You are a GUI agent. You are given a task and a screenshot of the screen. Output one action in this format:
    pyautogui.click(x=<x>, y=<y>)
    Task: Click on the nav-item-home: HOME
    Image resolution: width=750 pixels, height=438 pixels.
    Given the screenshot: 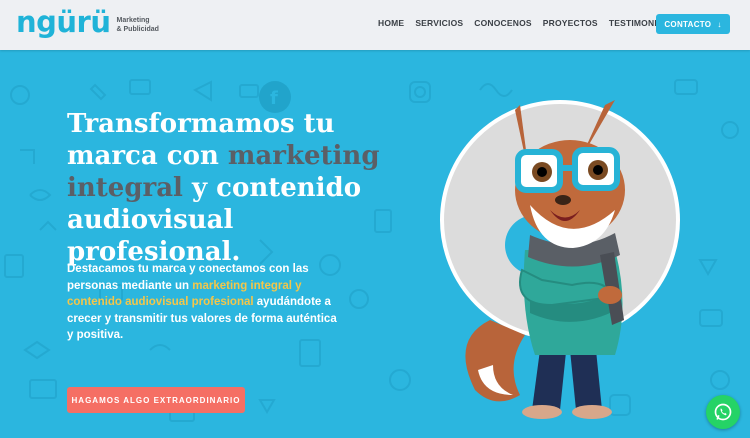 What is the action you would take?
    pyautogui.click(x=391, y=23)
    